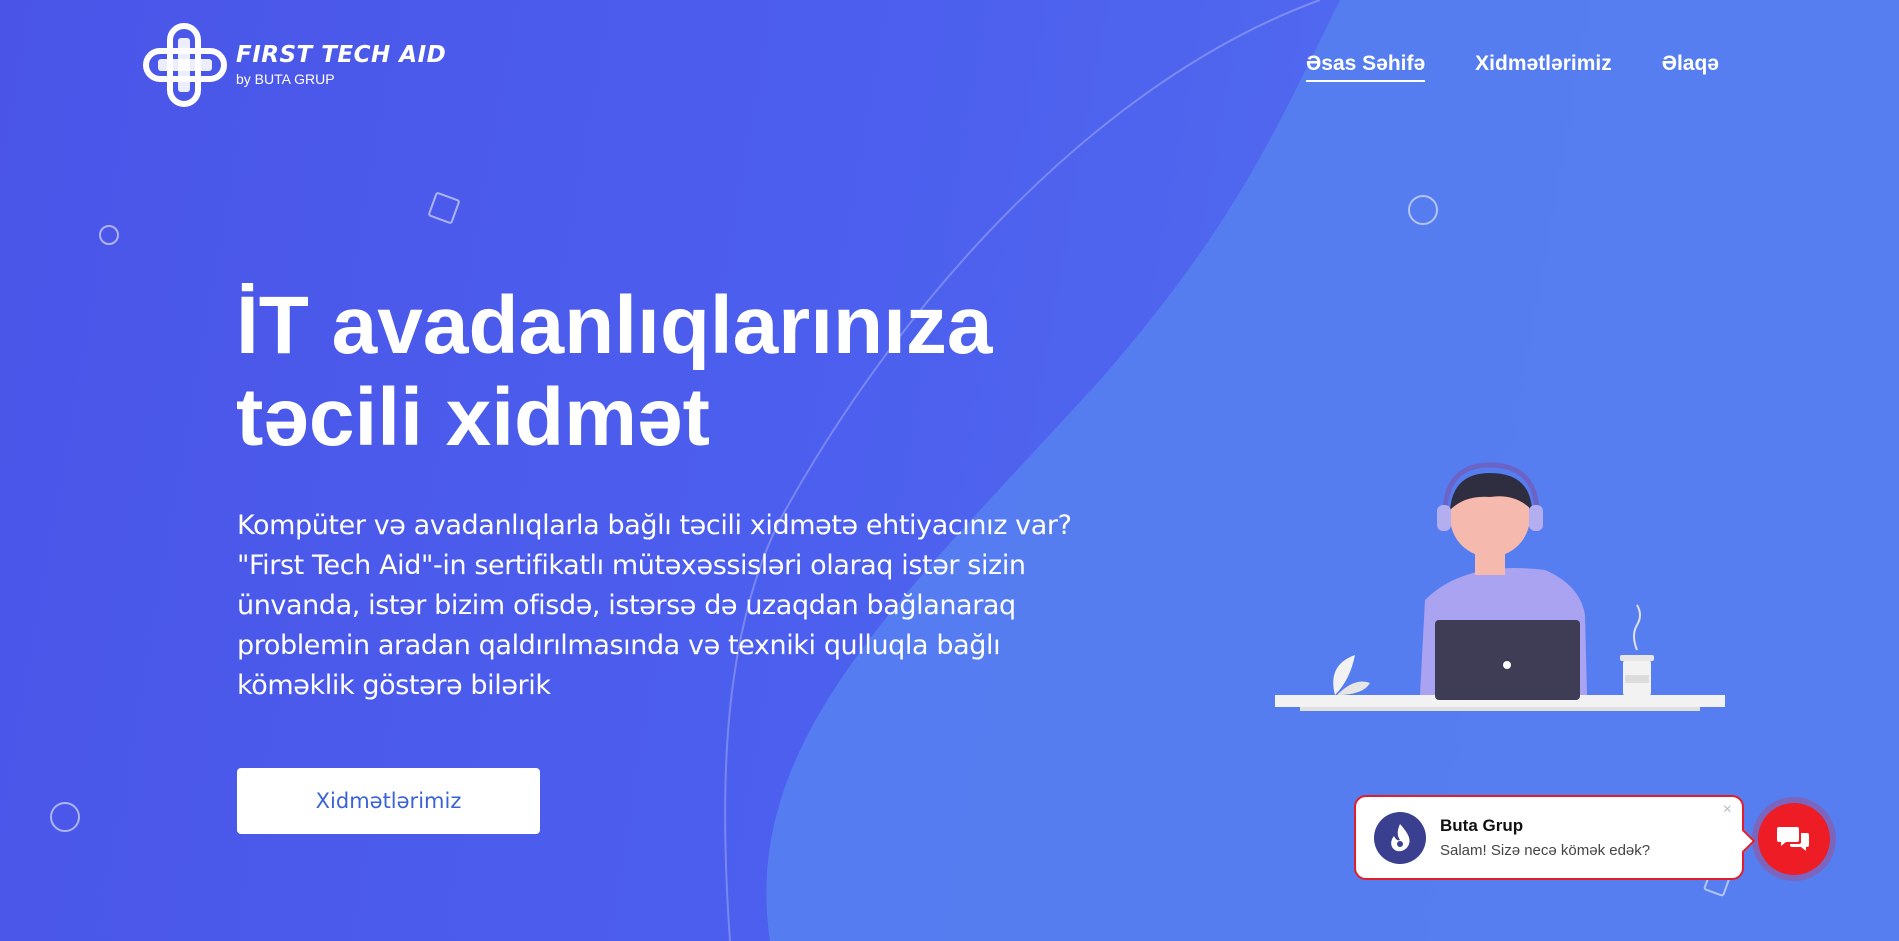 The height and width of the screenshot is (941, 1899). What do you see at coordinates (614, 325) in the screenshot?
I see `hero-title-line1: İT avadanlıqlarınıza` at bounding box center [614, 325].